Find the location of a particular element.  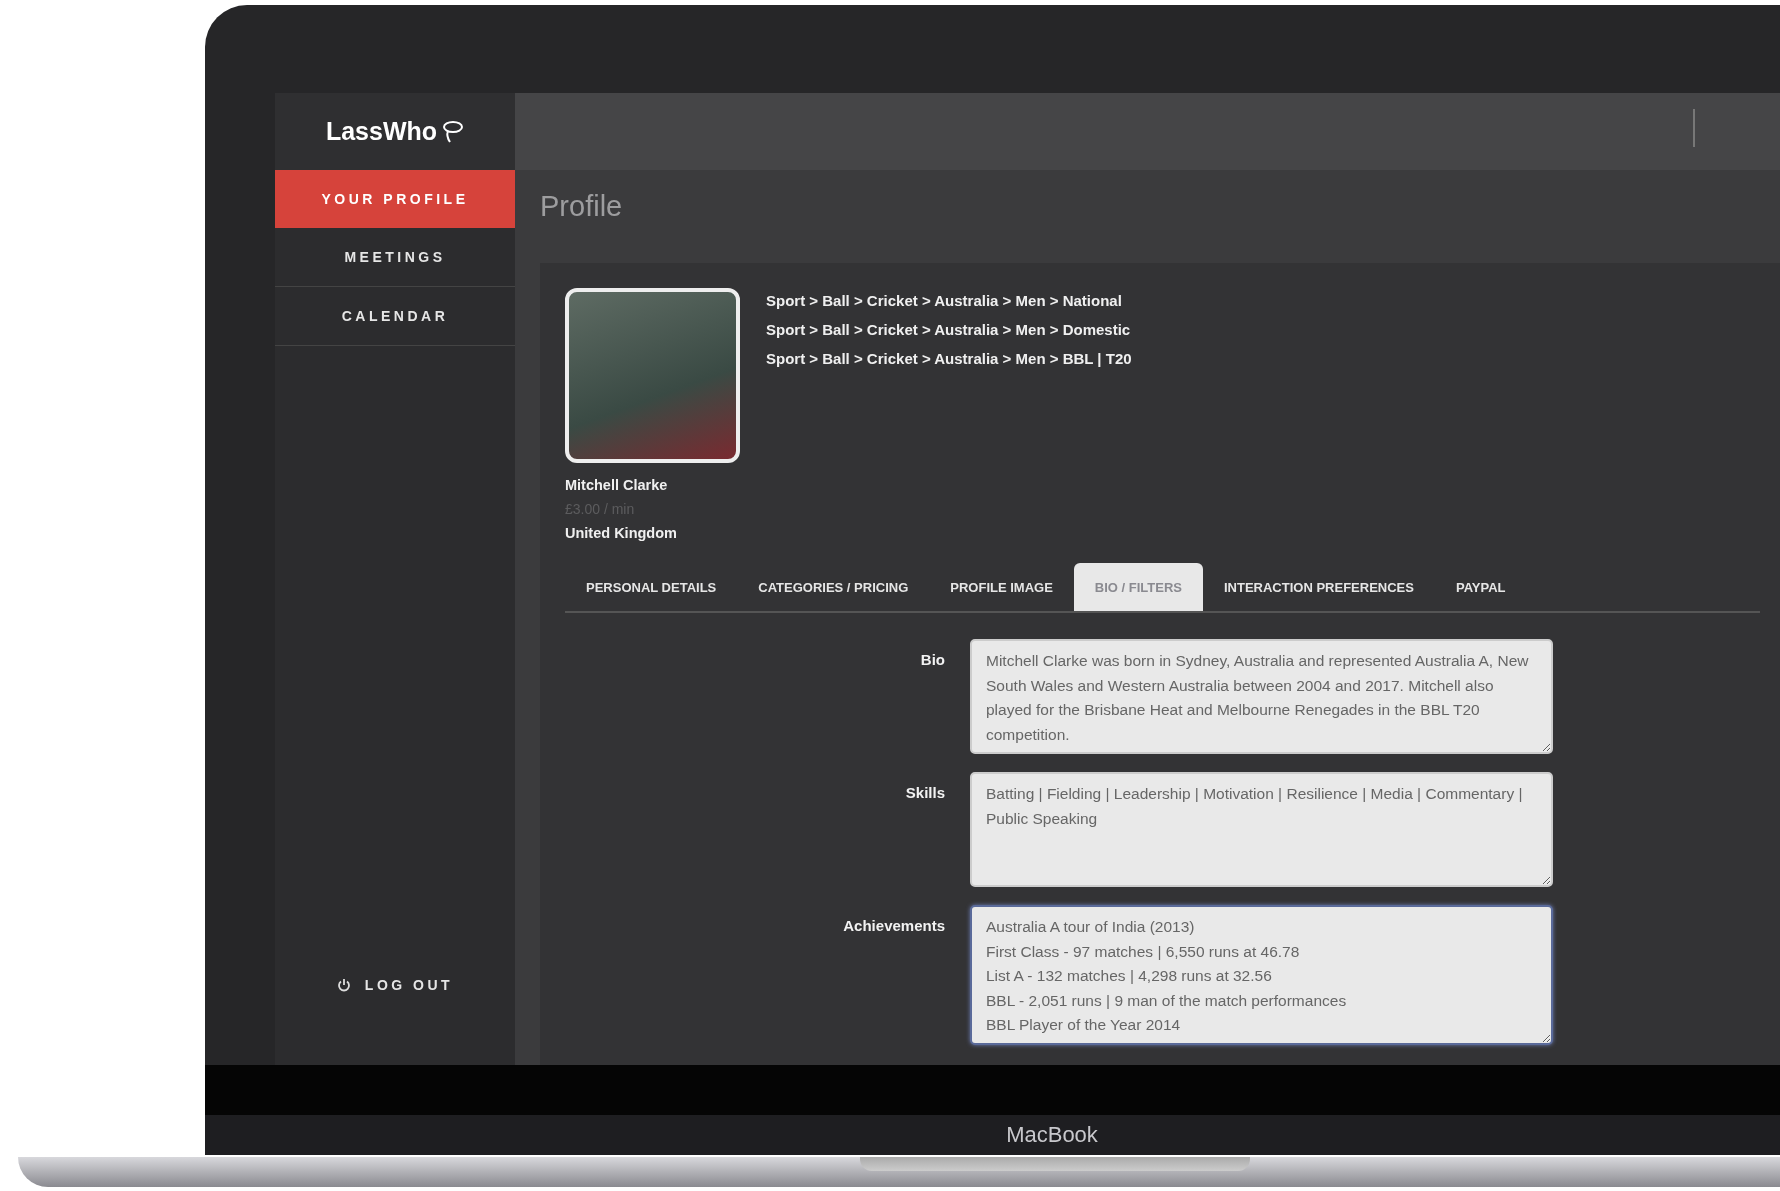

profile-country: United Kingdom is located at coordinates (621, 533).